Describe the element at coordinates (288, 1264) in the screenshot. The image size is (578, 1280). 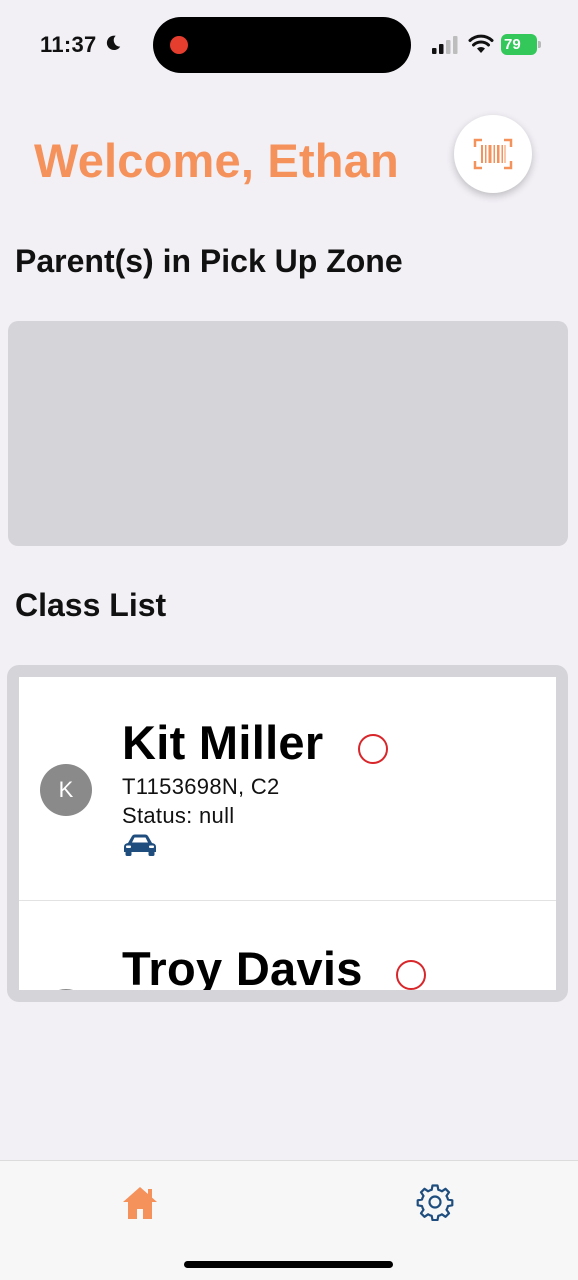
I see `home-indicator` at that location.